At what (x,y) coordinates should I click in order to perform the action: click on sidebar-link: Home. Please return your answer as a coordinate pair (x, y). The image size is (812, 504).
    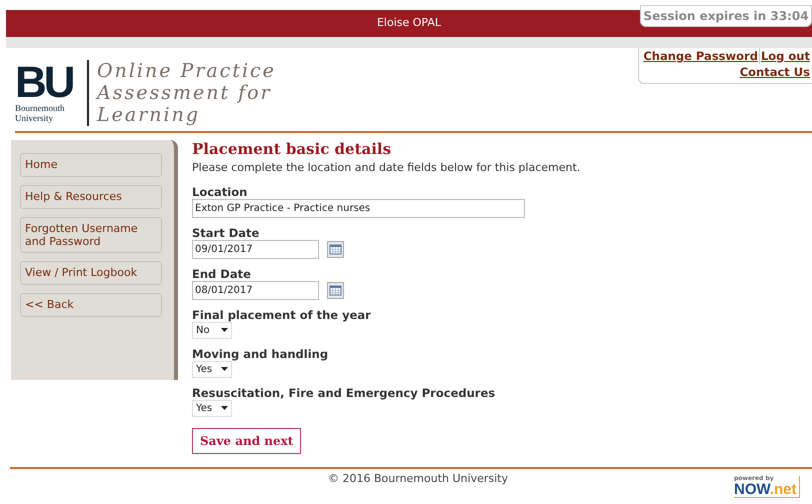
    Looking at the image, I should click on (91, 165).